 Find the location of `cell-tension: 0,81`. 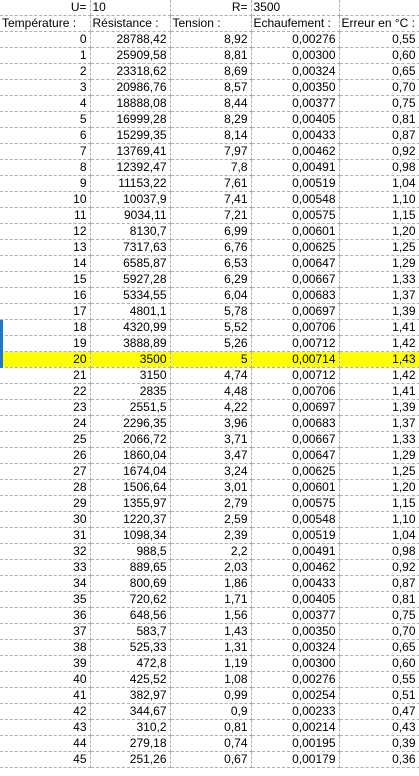

cell-tension: 0,81 is located at coordinates (211, 727).